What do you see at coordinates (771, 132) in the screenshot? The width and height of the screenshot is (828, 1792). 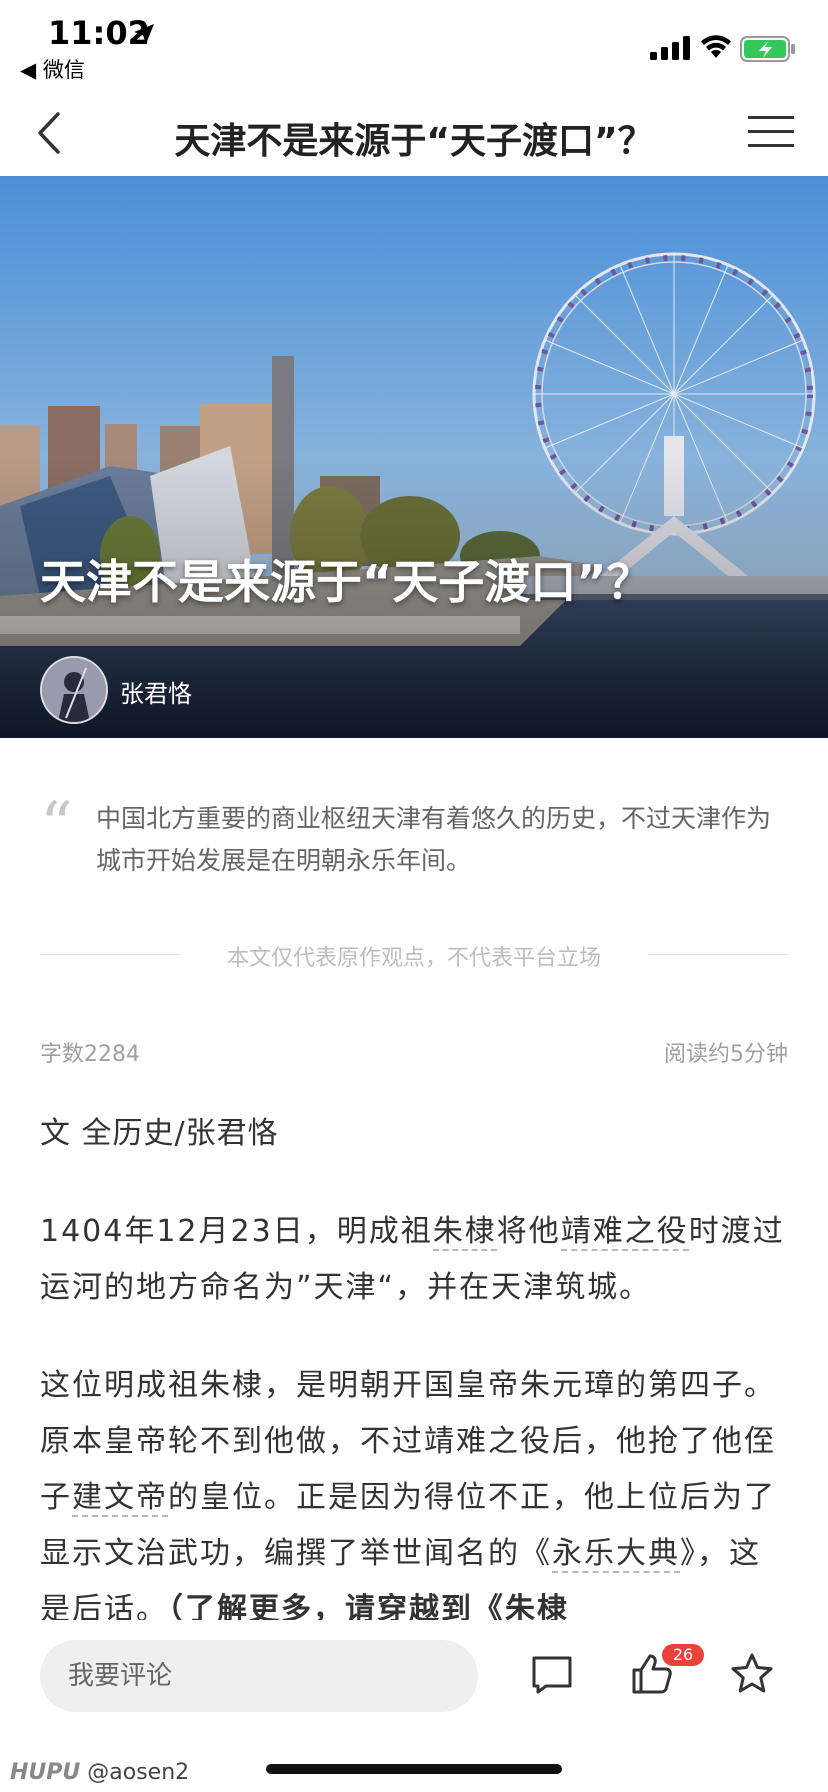 I see `hamburger-icon` at bounding box center [771, 132].